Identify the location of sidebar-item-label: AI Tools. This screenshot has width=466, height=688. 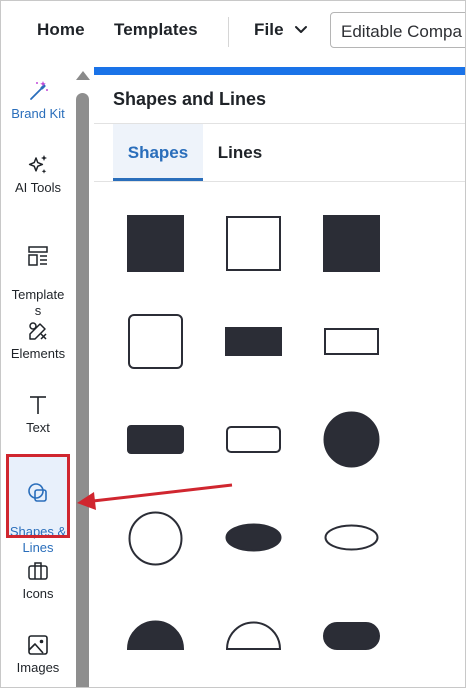
(37, 187).